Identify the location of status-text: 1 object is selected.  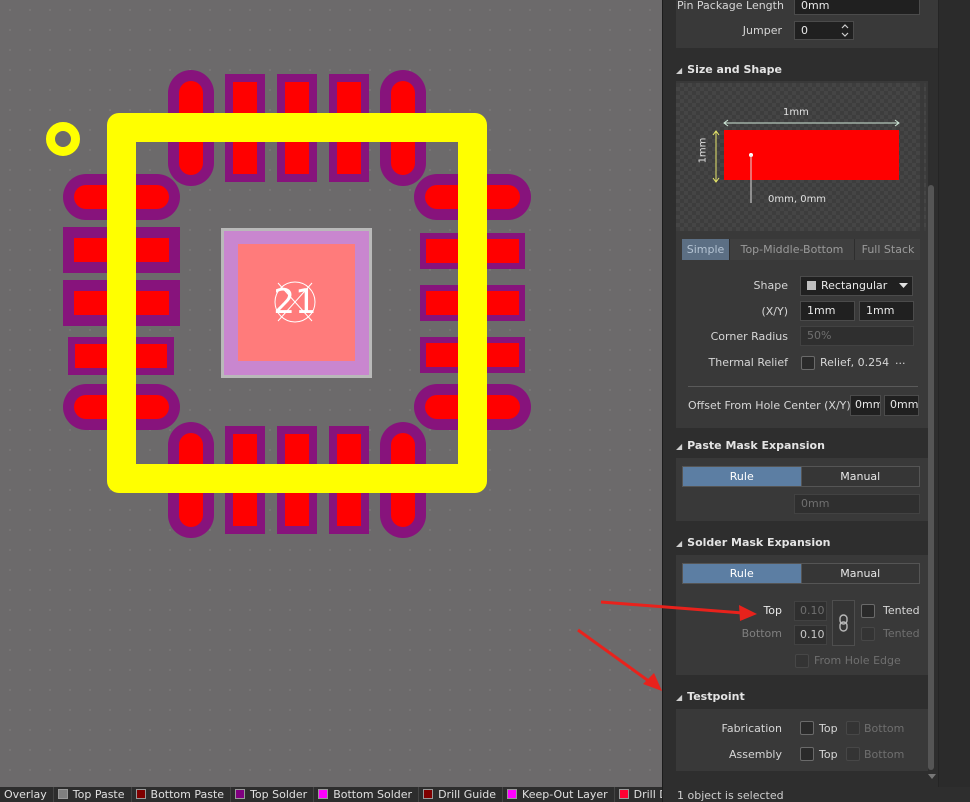
(730, 795).